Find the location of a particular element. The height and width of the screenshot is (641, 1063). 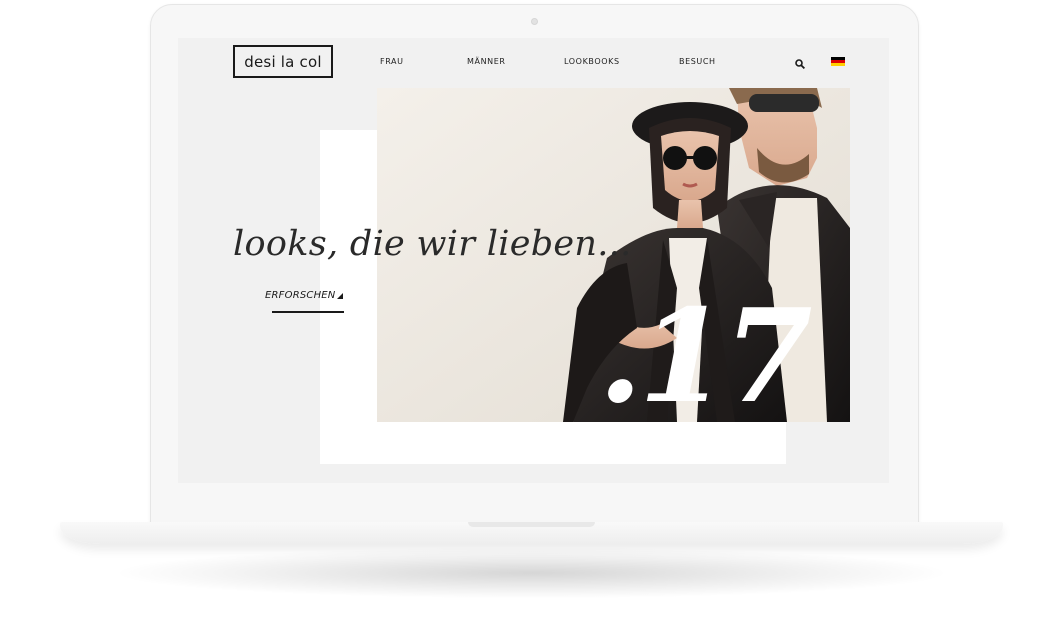

year-number: .17 is located at coordinates (705, 357).